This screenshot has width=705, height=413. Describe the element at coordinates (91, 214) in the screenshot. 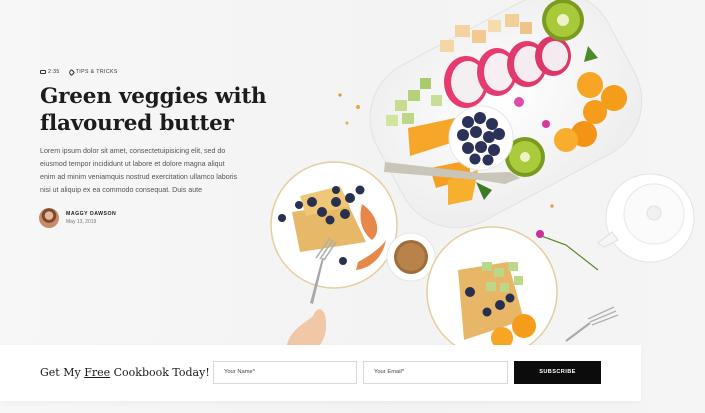

I see `author-name: MAGGY DAWSON` at that location.